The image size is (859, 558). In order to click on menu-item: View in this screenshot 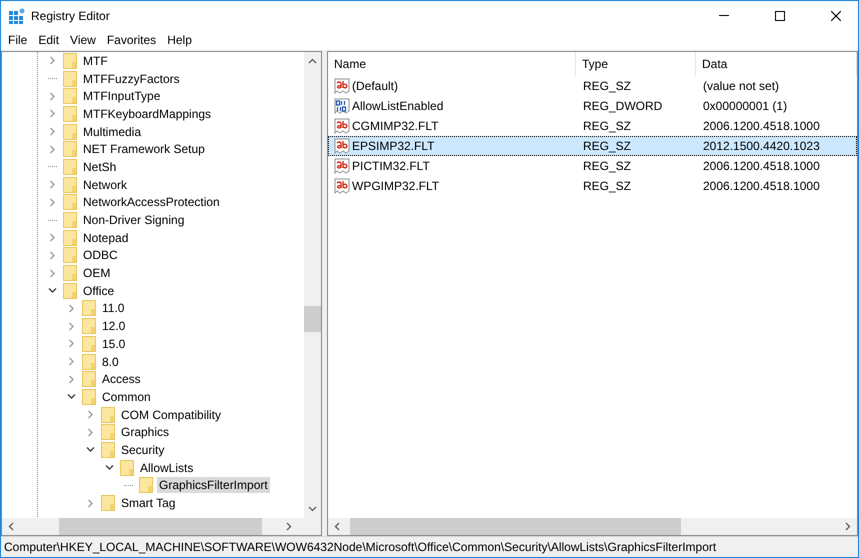, I will do `click(83, 40)`.